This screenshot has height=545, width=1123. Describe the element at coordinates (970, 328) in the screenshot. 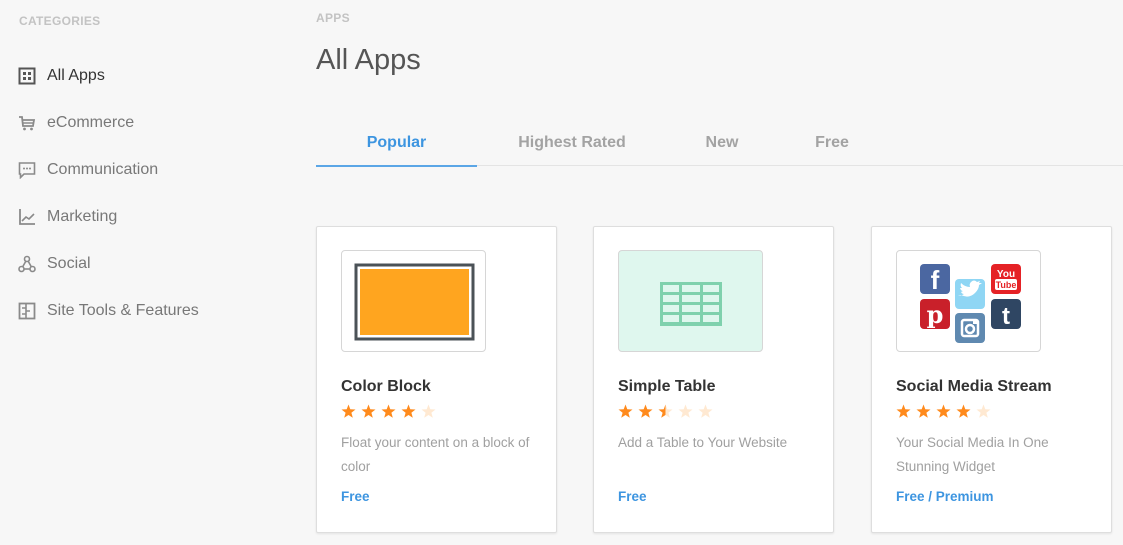

I see `instagram-icon` at that location.